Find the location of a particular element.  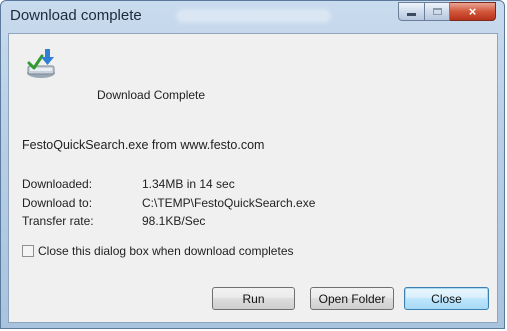

close-icon: × is located at coordinates (472, 11).